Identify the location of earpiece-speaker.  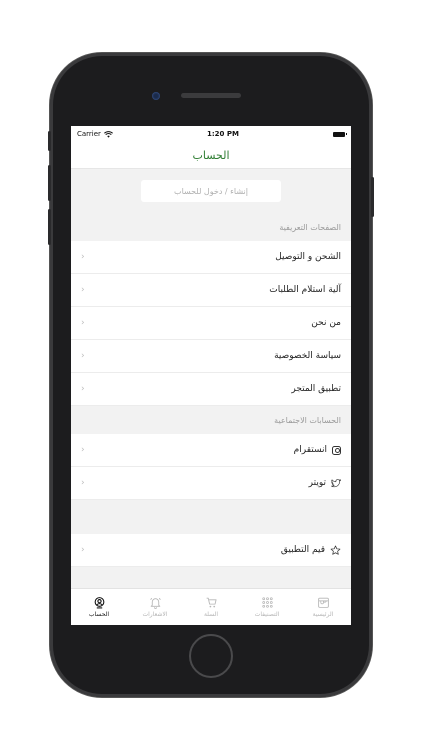
(211, 95).